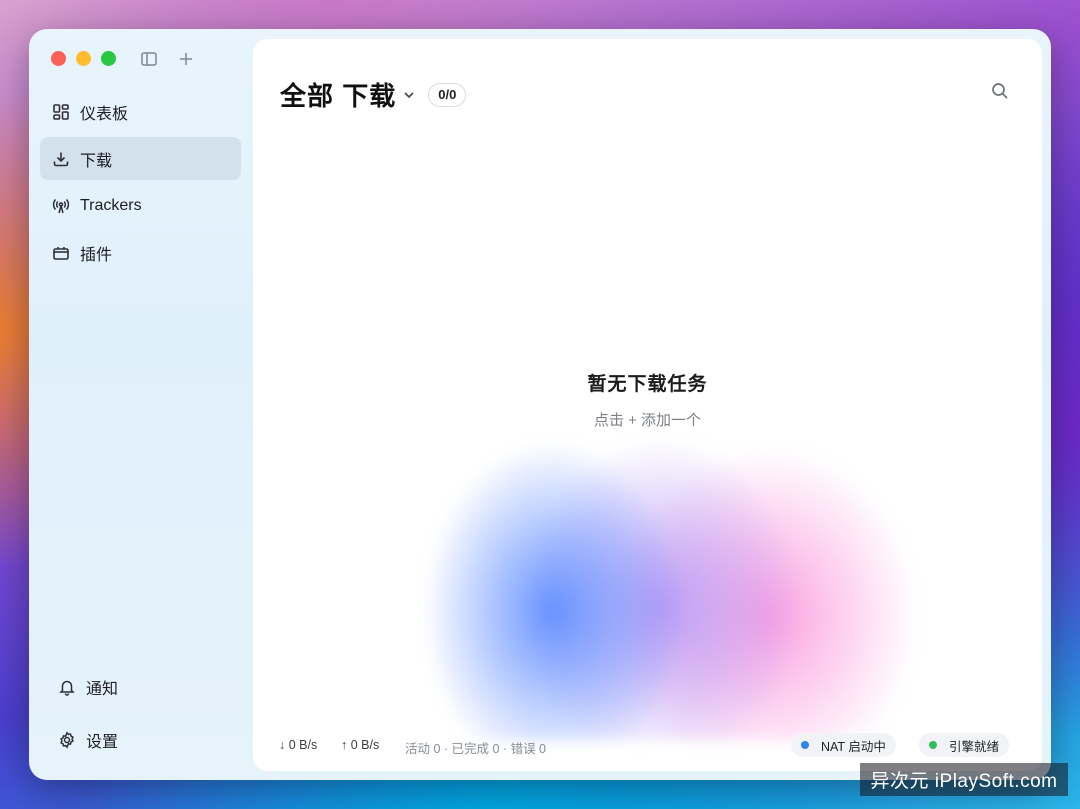 This screenshot has height=809, width=1080. Describe the element at coordinates (108, 58) in the screenshot. I see `zoom-window-button` at that location.